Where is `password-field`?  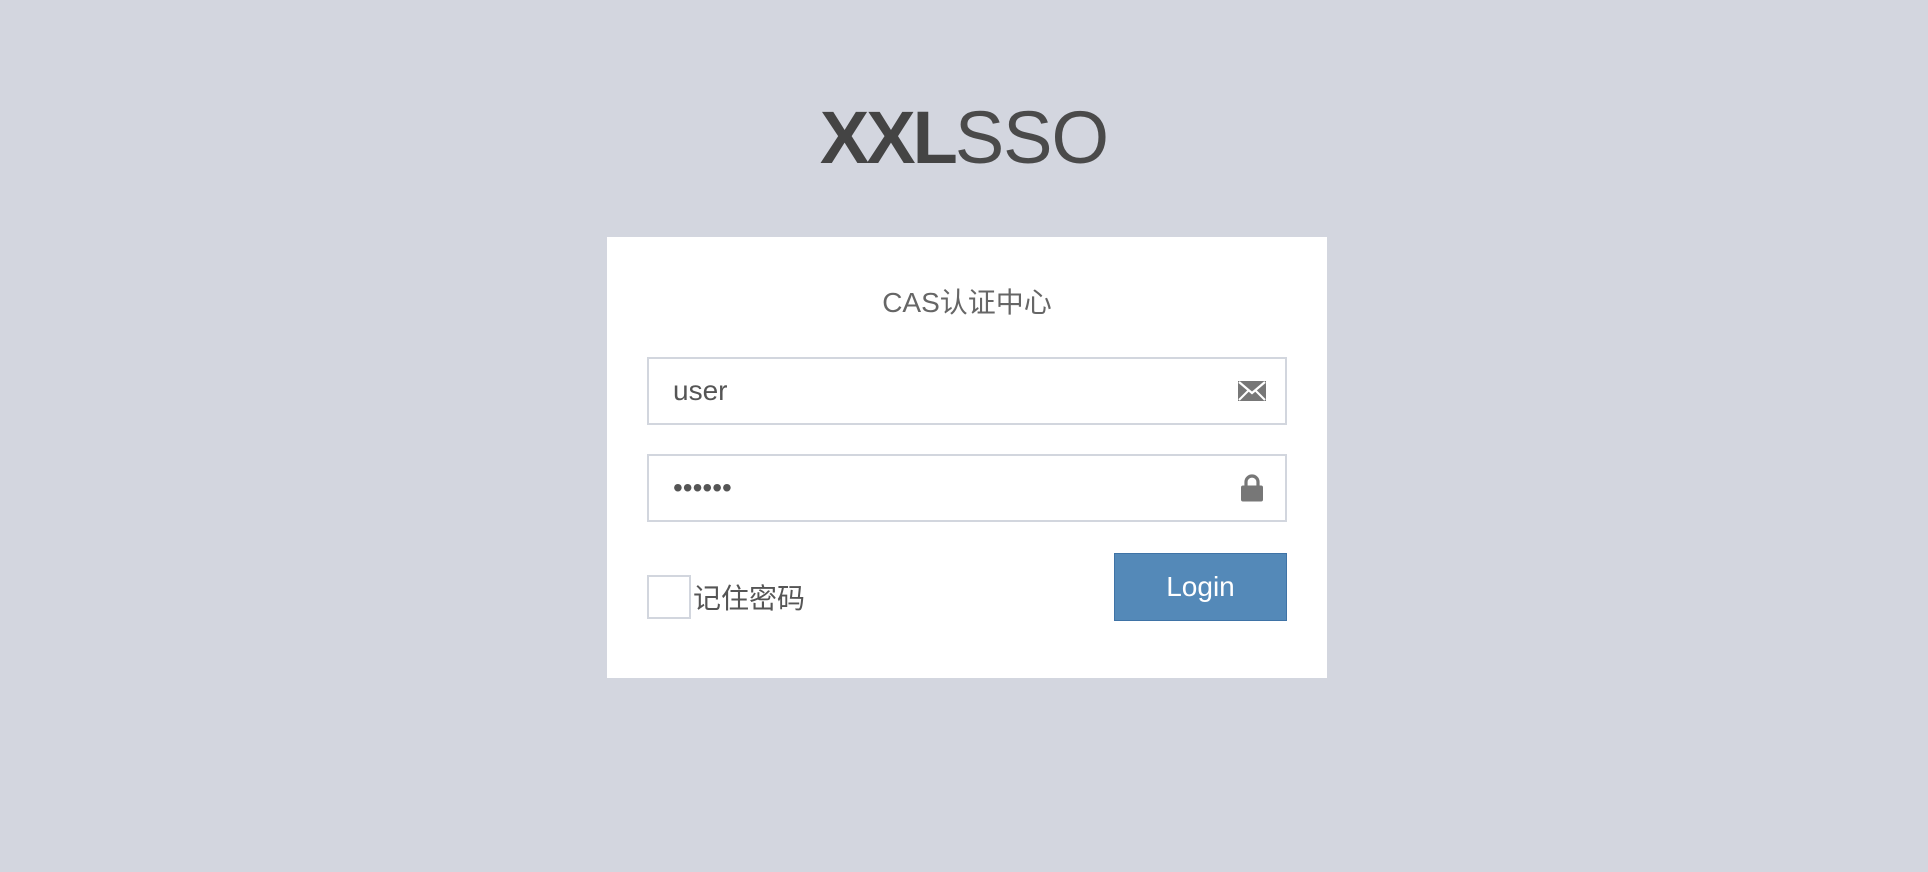 password-field is located at coordinates (967, 488).